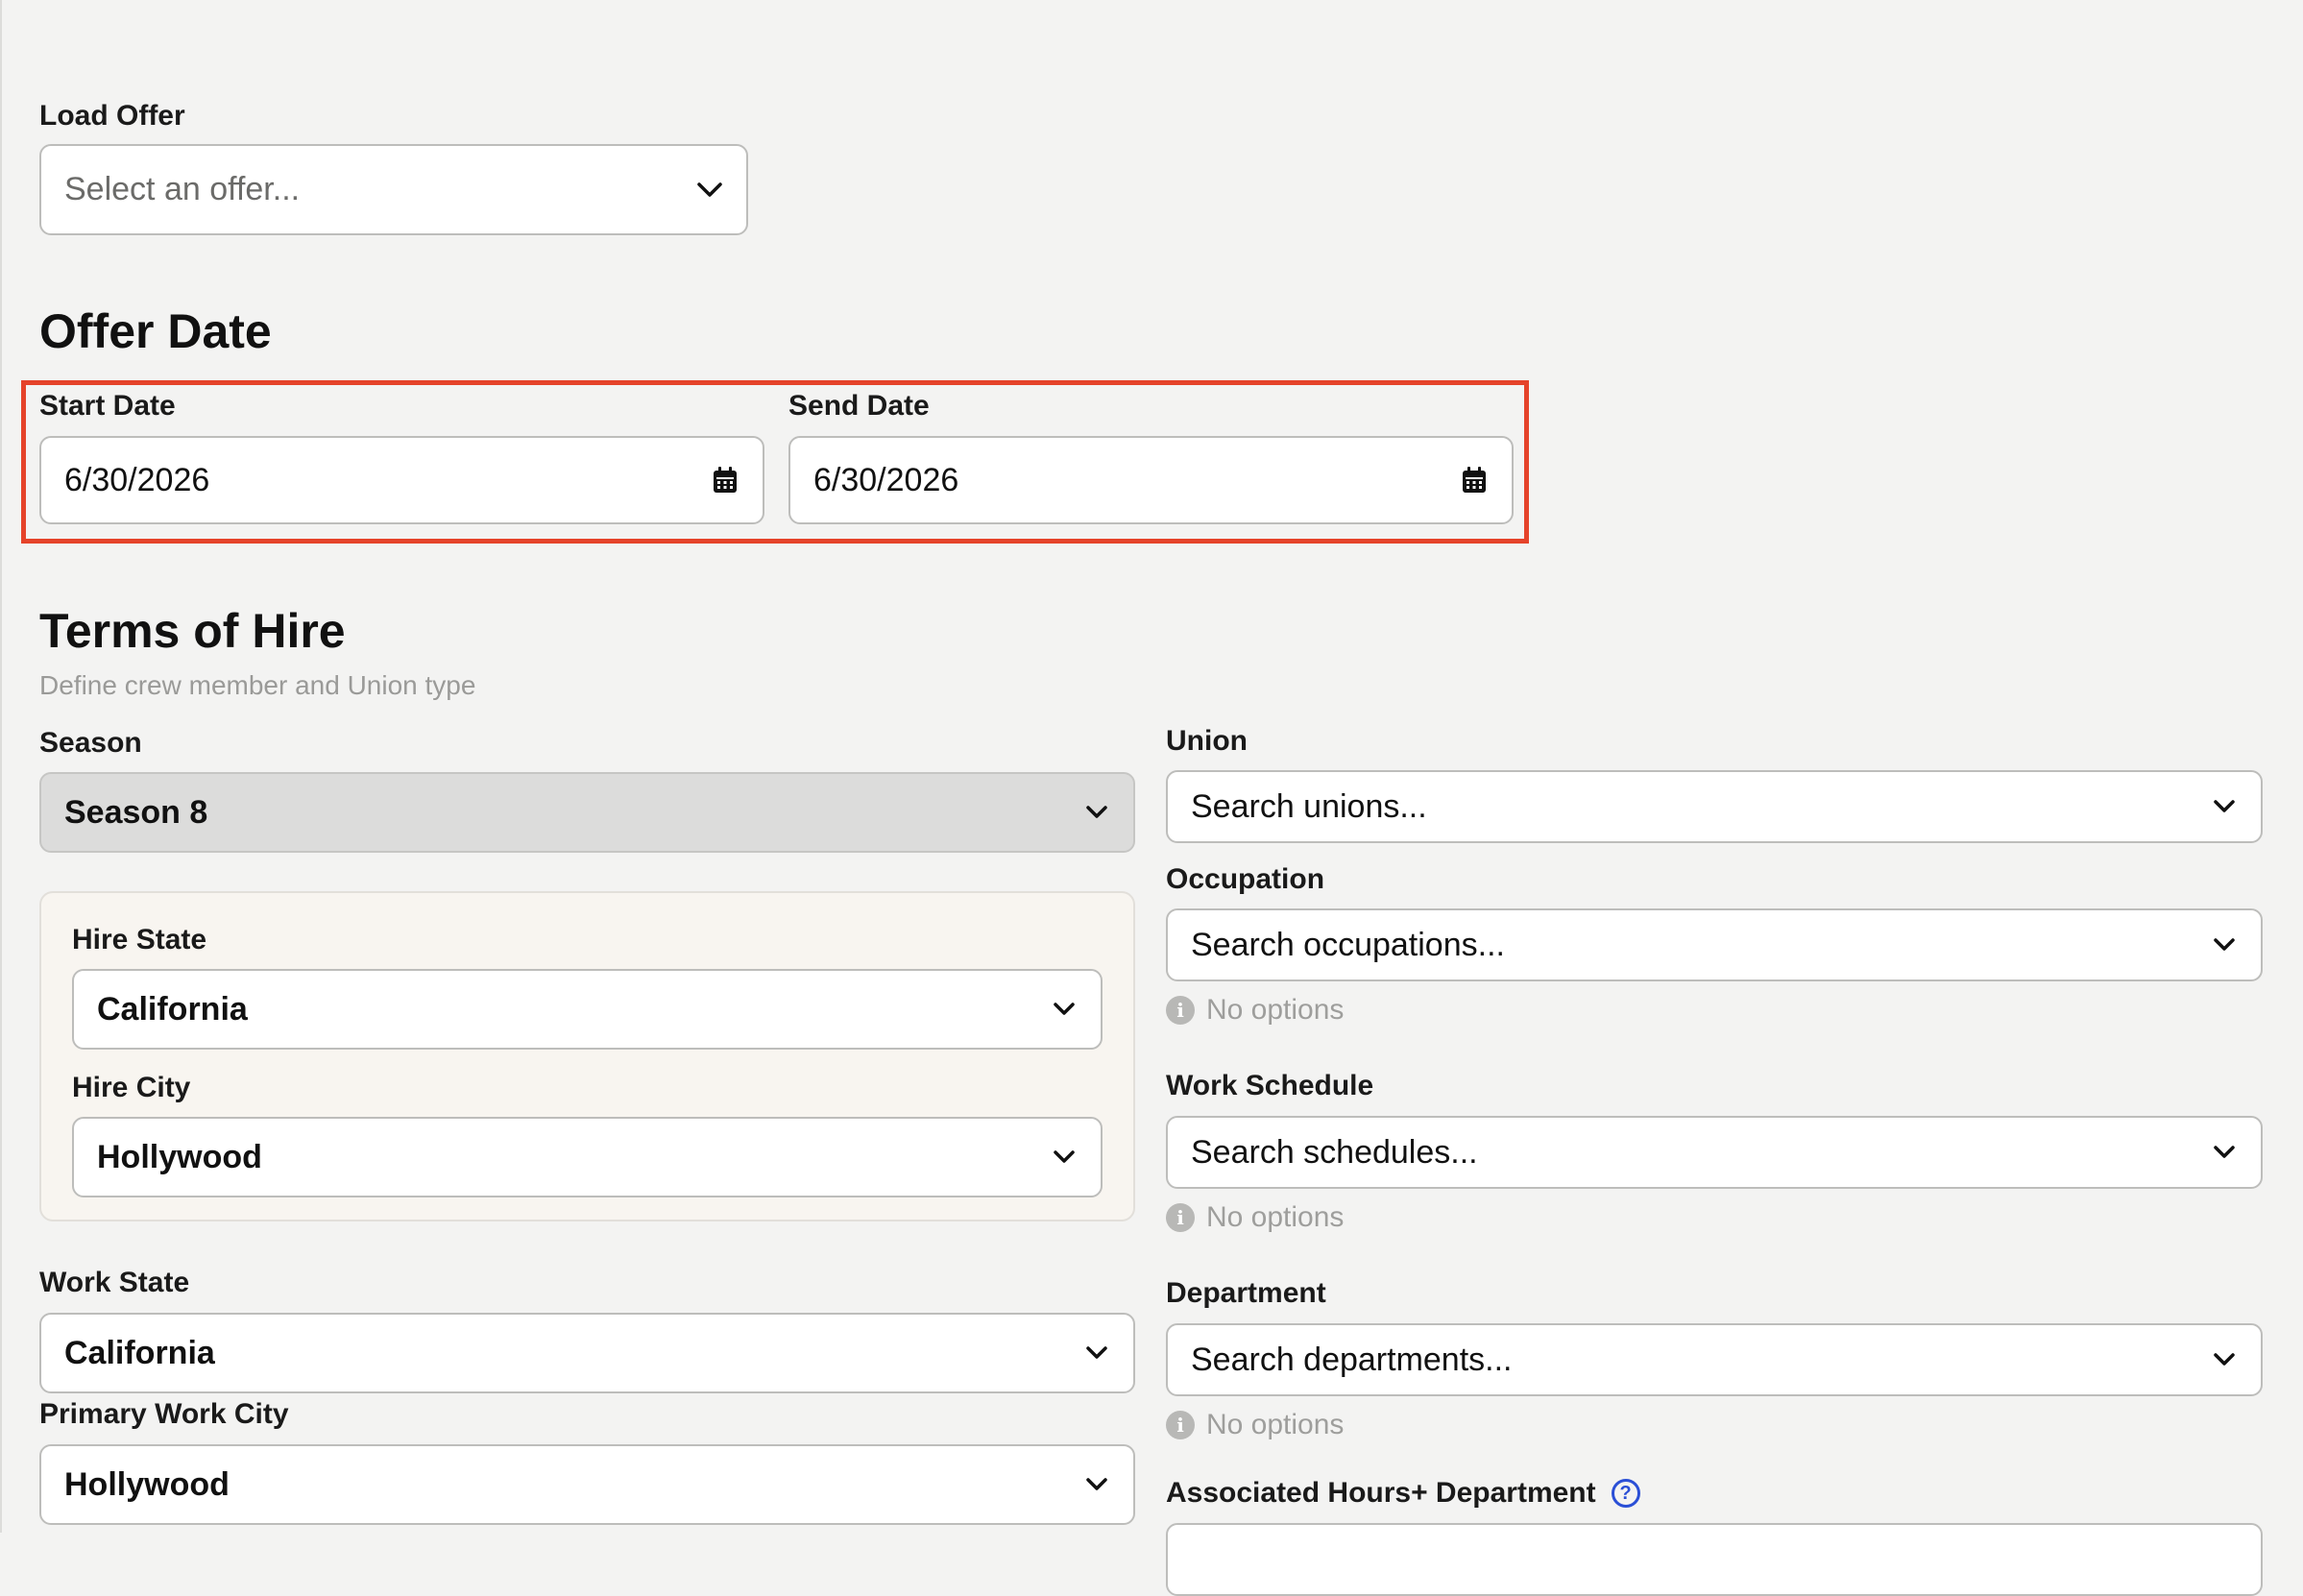 This screenshot has width=2303, height=1596. Describe the element at coordinates (179, 1156) in the screenshot. I see `hire-city-value: Hollywood` at that location.